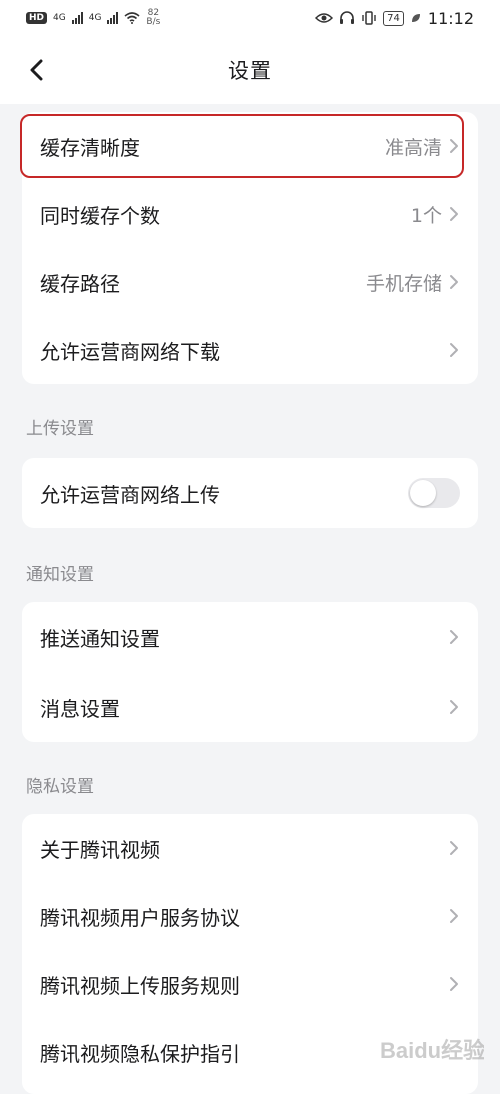 This screenshot has width=500, height=1094. I want to click on battery-indicator: 74, so click(393, 18).